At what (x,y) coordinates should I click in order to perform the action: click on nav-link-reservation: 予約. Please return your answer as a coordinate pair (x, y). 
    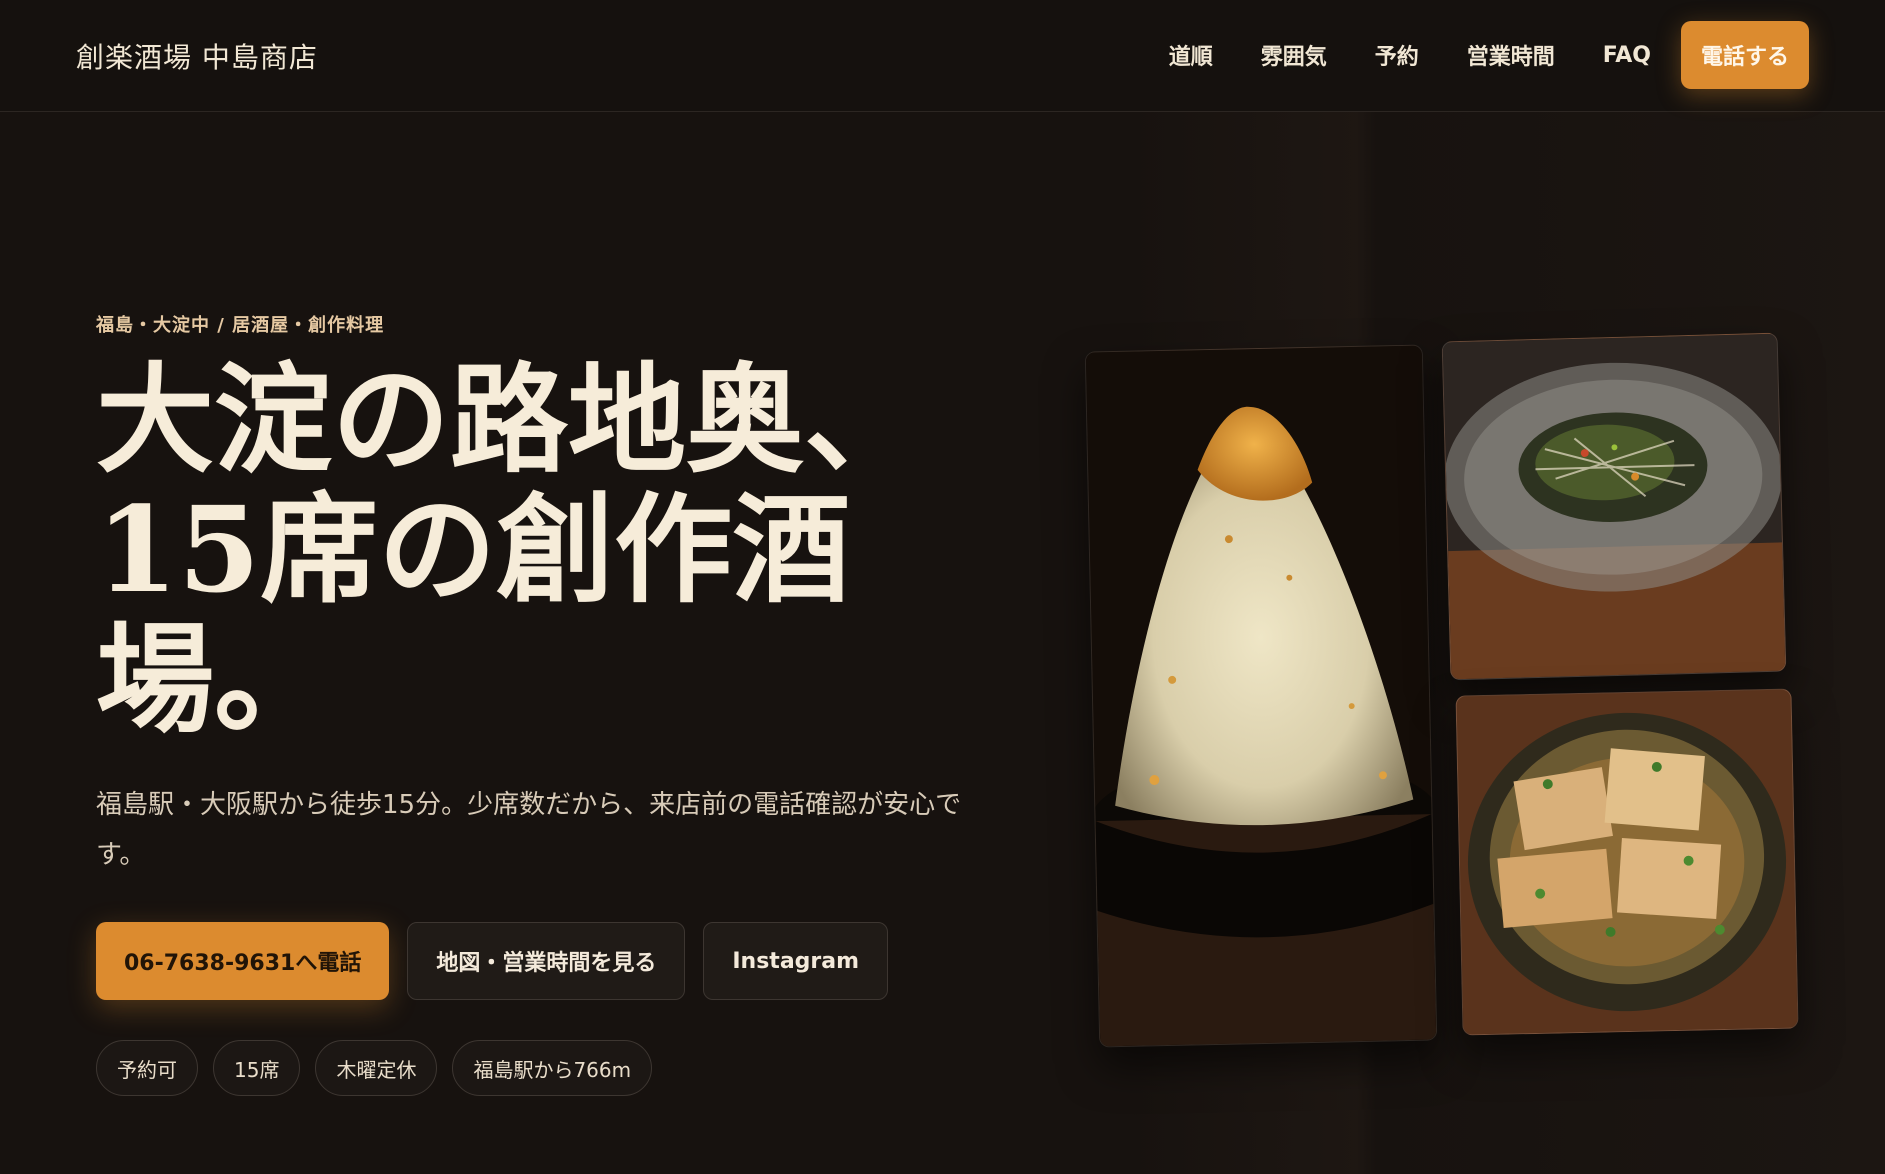
    Looking at the image, I should click on (1397, 55).